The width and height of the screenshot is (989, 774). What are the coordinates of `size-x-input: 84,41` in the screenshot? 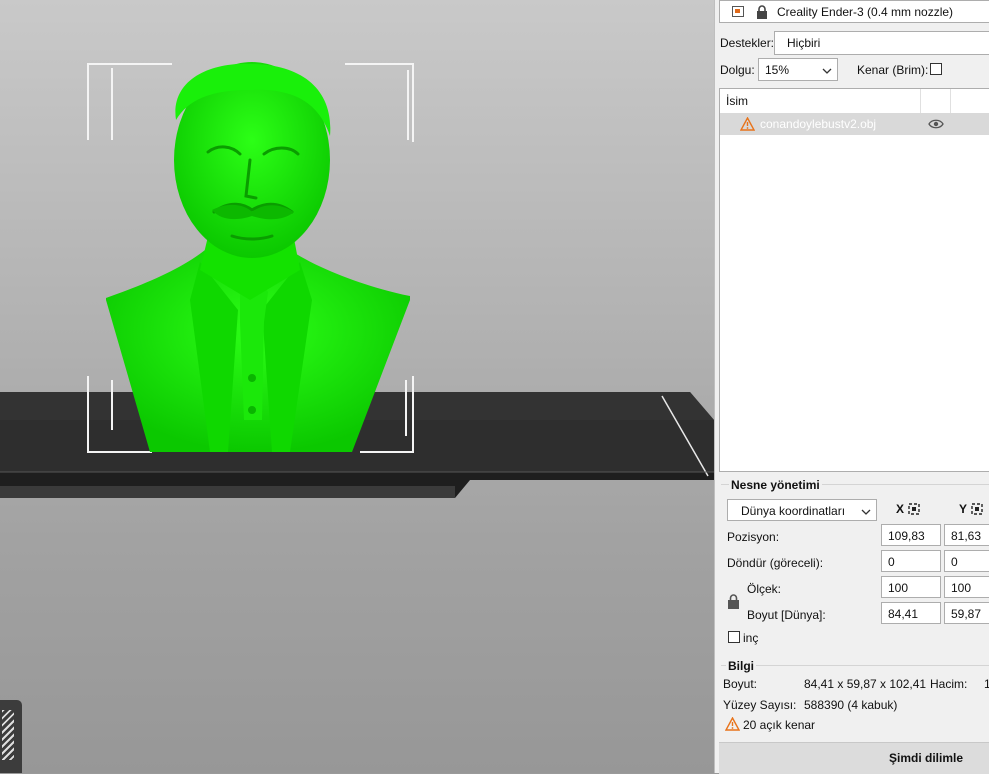 It's located at (911, 613).